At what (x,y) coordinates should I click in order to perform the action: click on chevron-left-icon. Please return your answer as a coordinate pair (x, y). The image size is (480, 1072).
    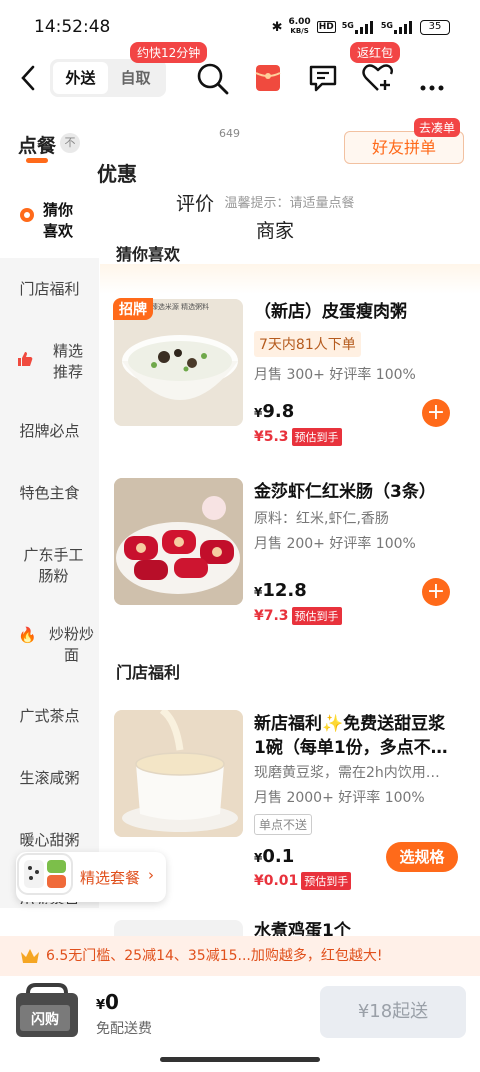
    Looking at the image, I should click on (28, 78).